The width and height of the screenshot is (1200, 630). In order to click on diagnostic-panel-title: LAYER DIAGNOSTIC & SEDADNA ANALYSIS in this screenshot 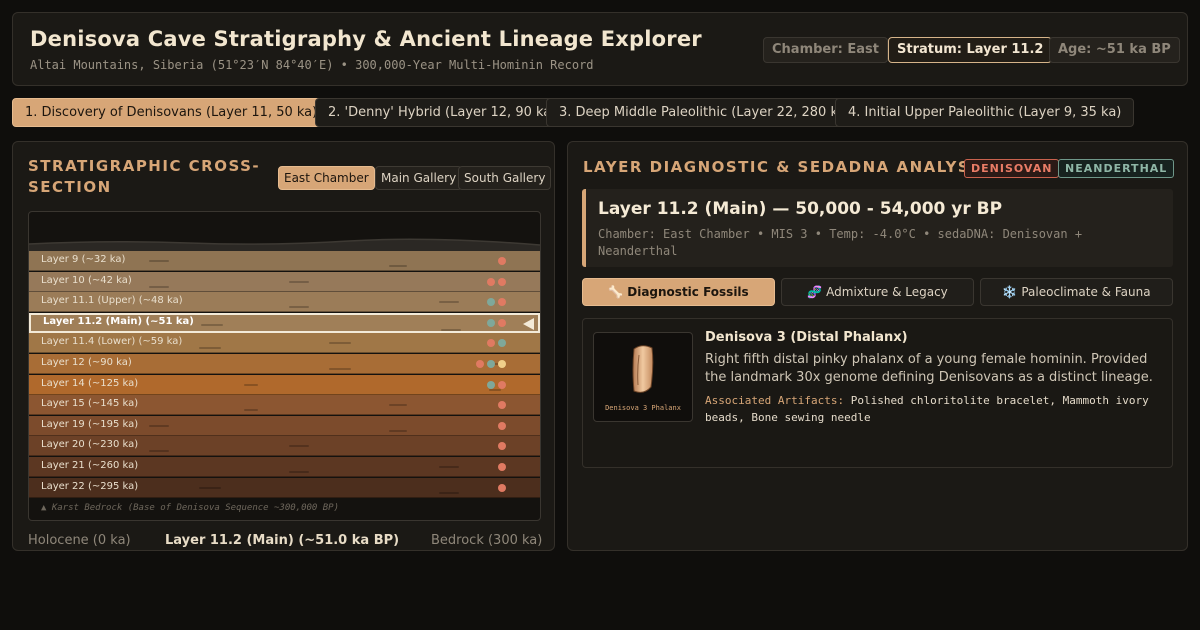, I will do `click(786, 167)`.